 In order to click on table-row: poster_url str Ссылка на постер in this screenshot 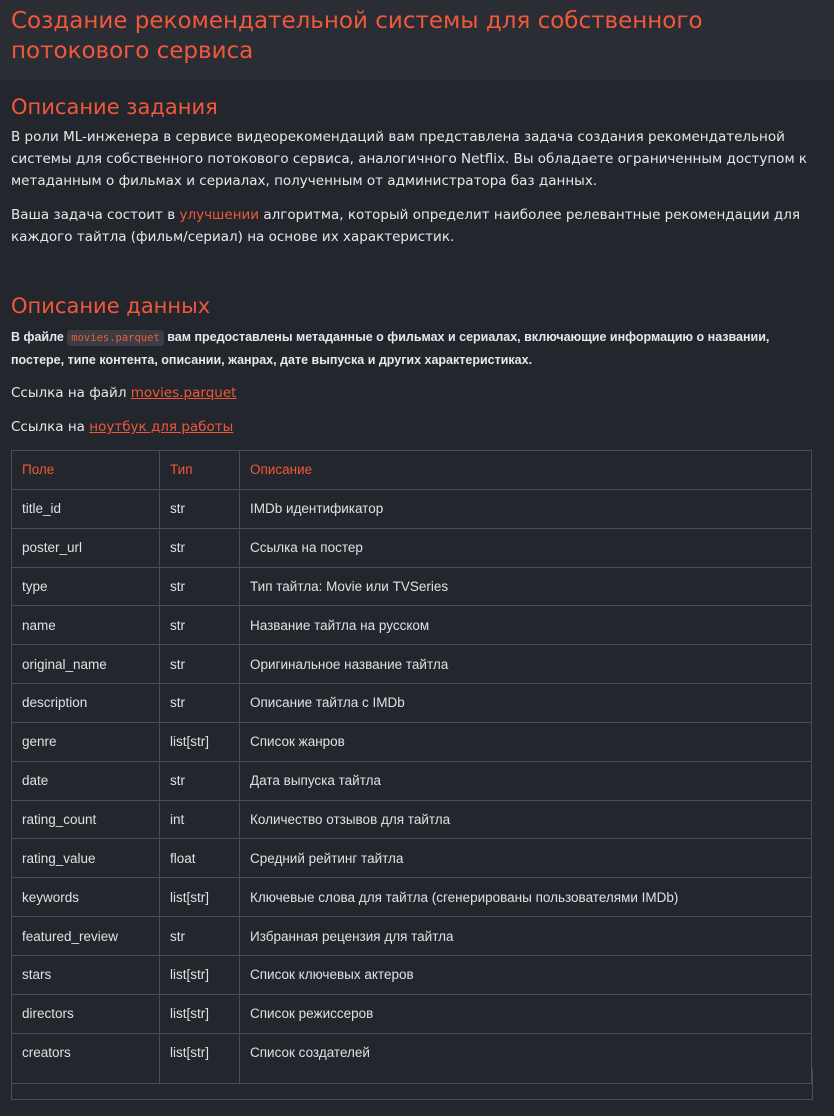, I will do `click(411, 547)`.